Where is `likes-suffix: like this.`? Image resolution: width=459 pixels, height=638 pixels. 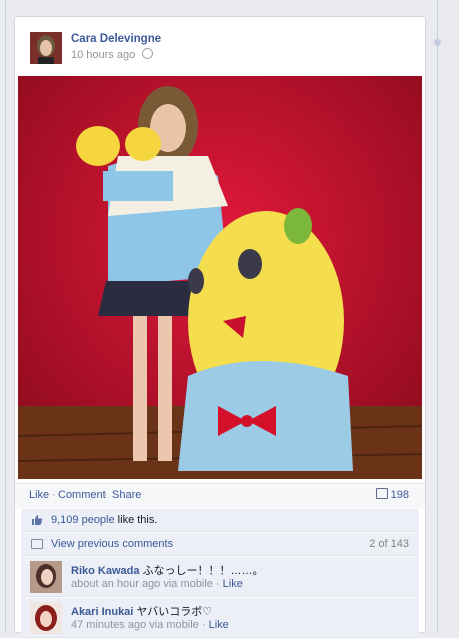
likes-suffix: like this. is located at coordinates (136, 520).